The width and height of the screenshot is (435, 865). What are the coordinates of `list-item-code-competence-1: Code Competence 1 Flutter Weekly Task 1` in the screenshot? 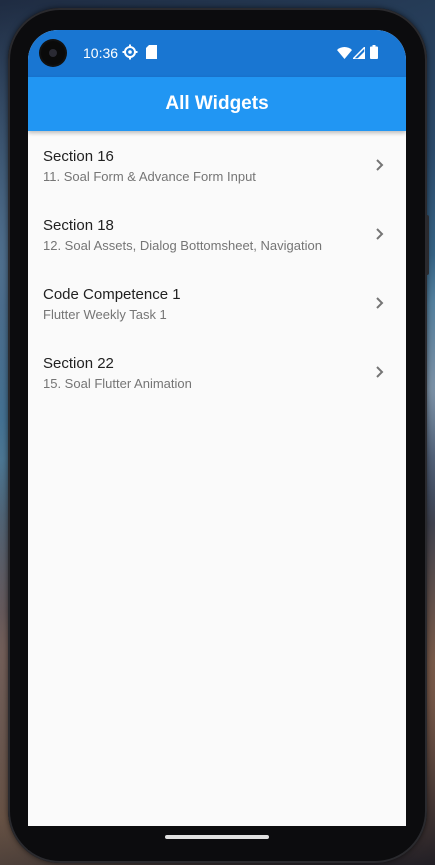 It's located at (217, 303).